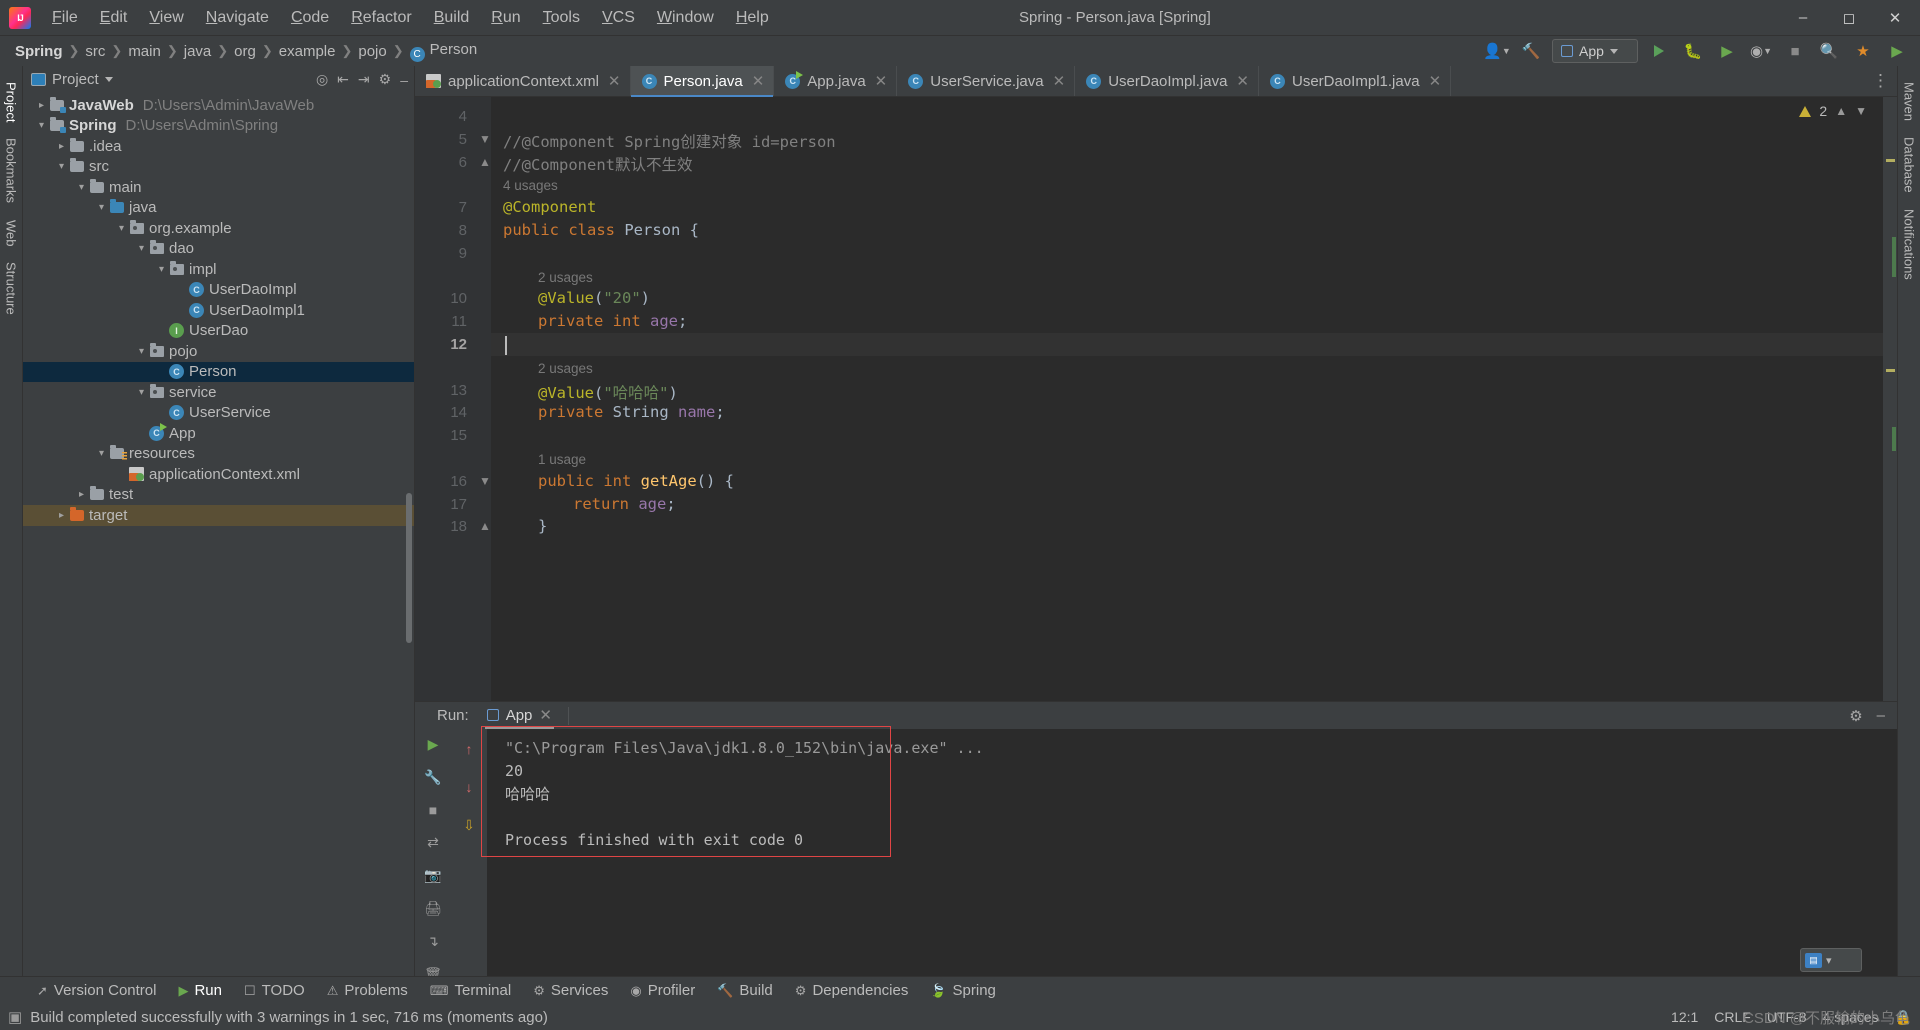  I want to click on code-line: public class Person {, so click(601, 230).